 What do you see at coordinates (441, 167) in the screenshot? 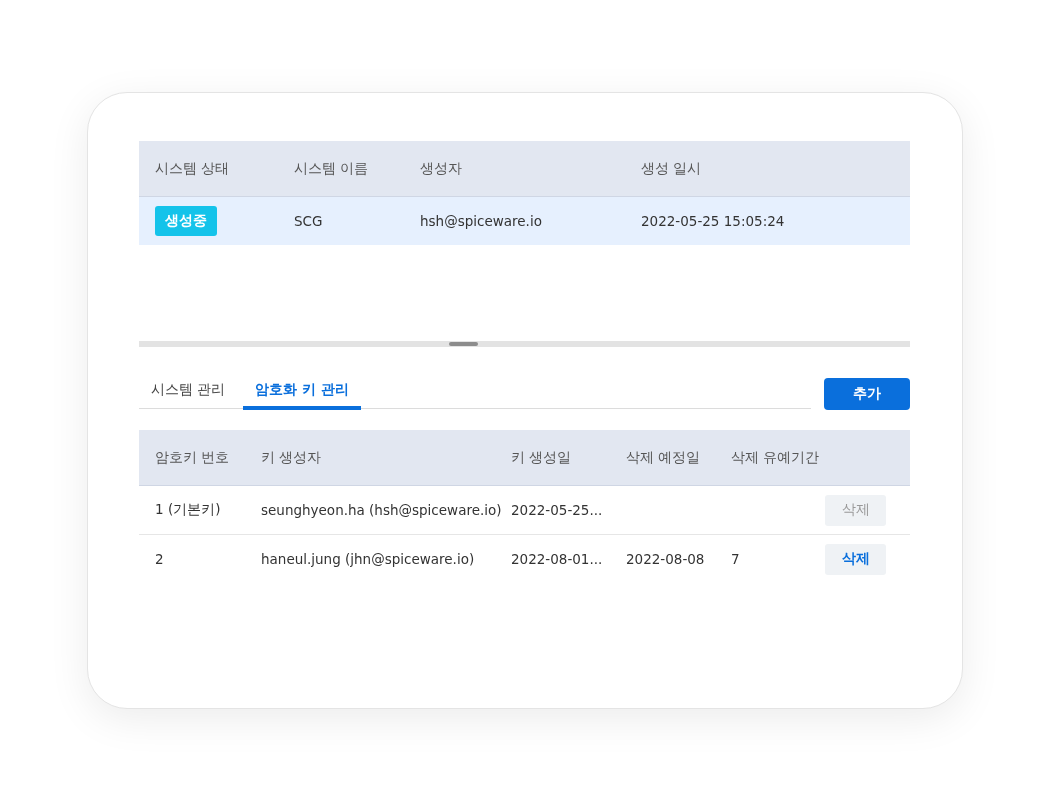
I see `column-header: 생성자` at bounding box center [441, 167].